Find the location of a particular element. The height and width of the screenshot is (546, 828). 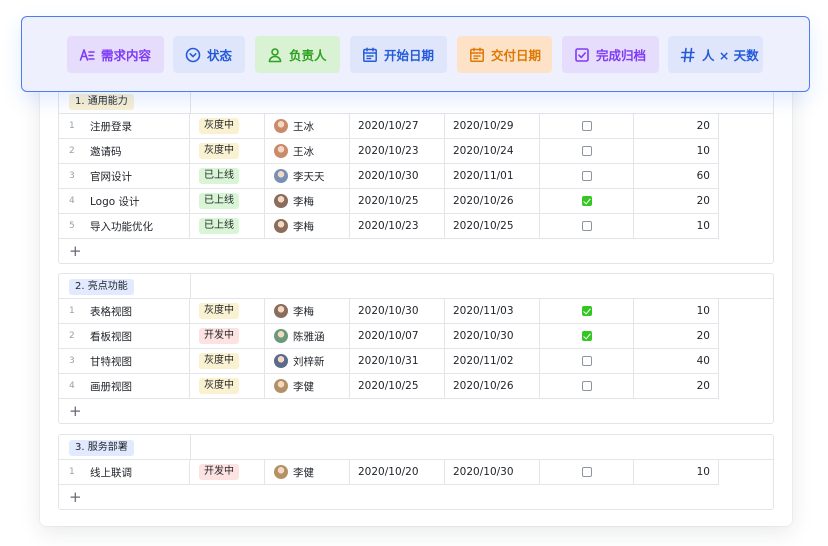

group-title: 3. 服务部署 is located at coordinates (101, 448).